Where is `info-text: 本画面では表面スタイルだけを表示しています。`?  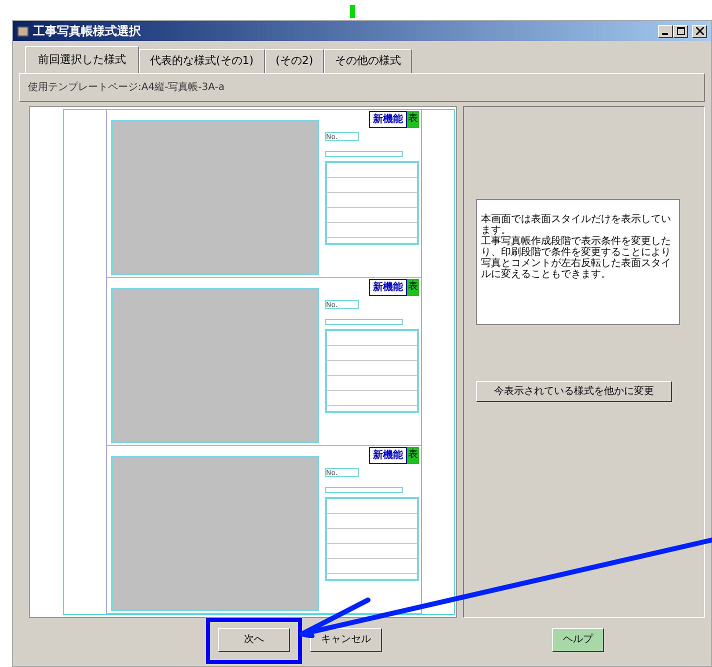 info-text: 本画面では表面スタイルだけを表示しています。 is located at coordinates (576, 225).